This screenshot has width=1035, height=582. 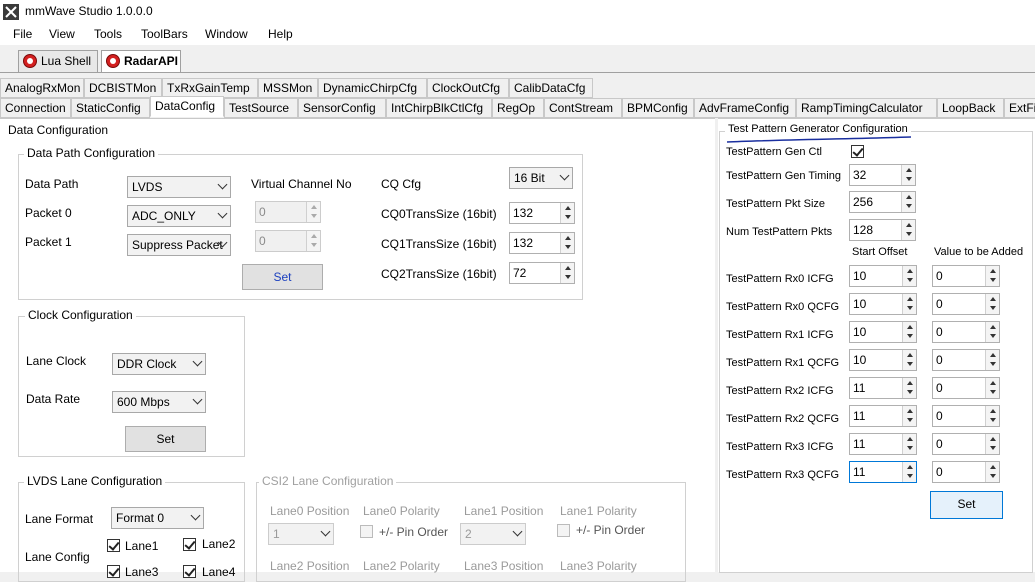 What do you see at coordinates (141, 61) in the screenshot?
I see `tab-radarapi: RadarAPI` at bounding box center [141, 61].